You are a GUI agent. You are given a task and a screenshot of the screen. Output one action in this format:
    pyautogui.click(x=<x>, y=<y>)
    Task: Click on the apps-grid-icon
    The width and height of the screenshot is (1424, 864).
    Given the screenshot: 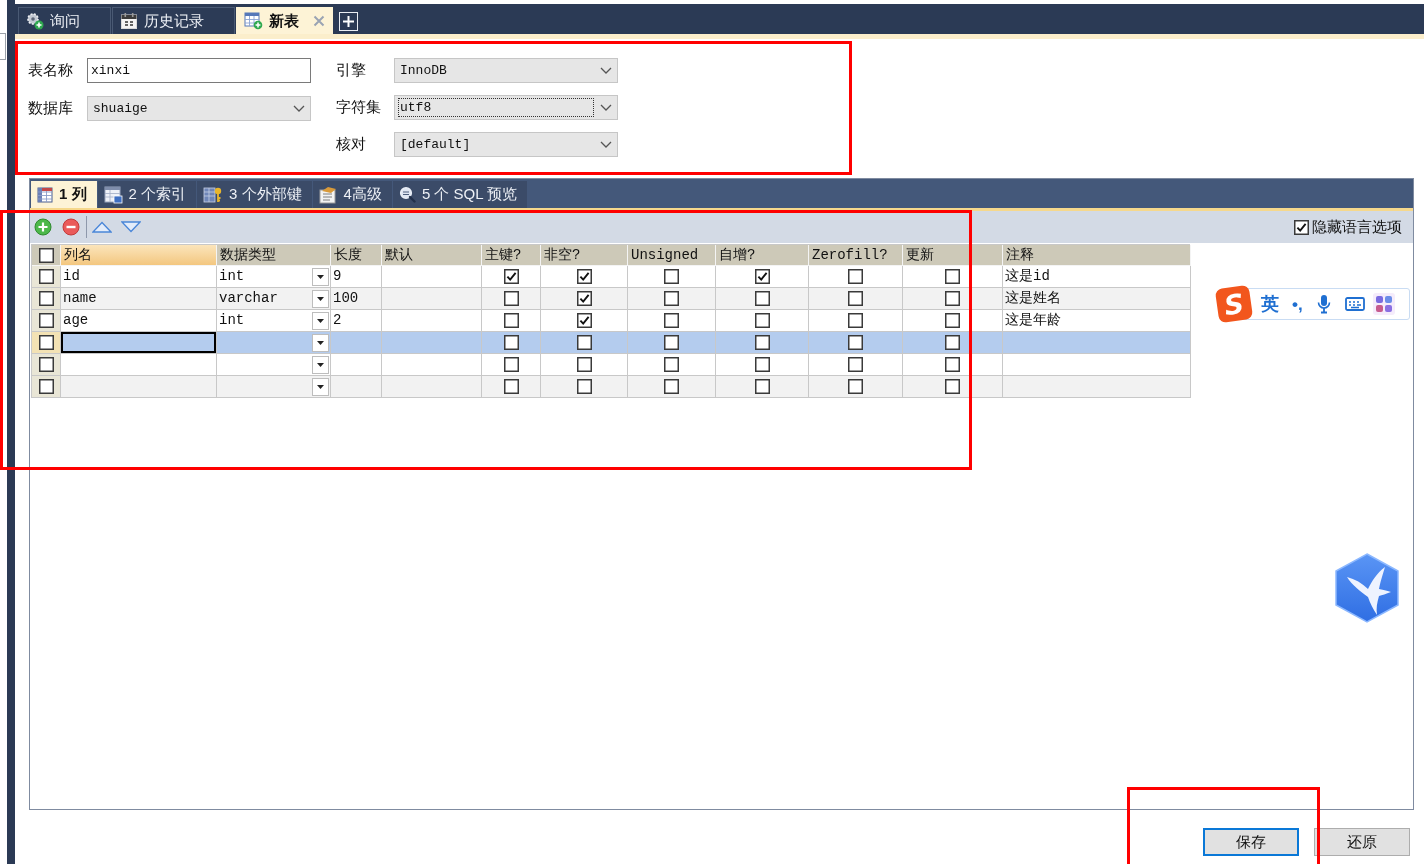 What is the action you would take?
    pyautogui.click(x=1383, y=304)
    